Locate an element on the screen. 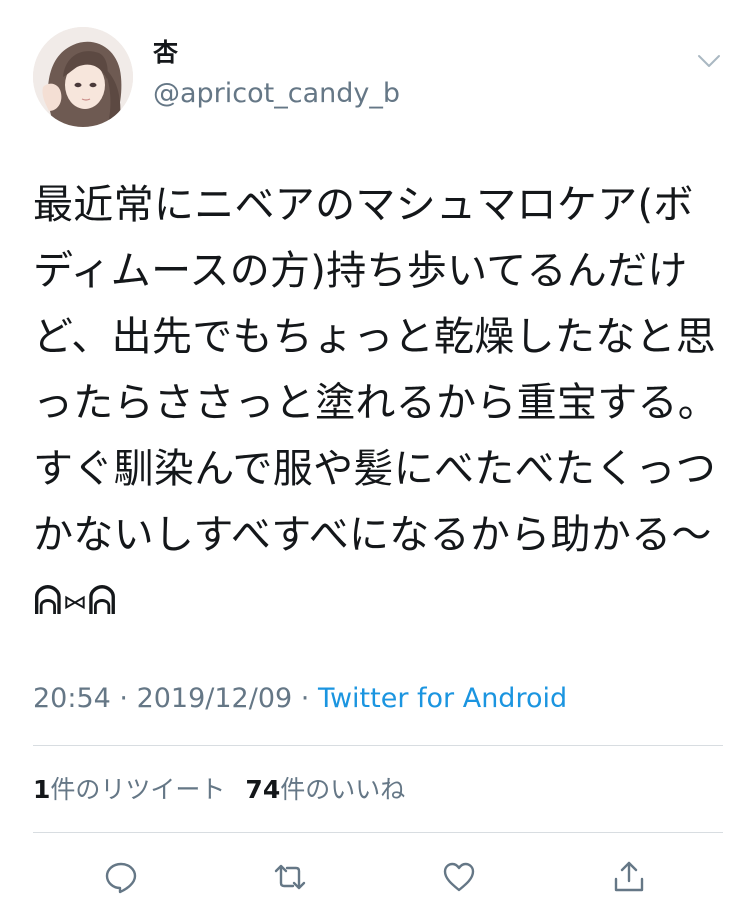 Image resolution: width=750 pixels, height=916 pixels. chevron-down-icon is located at coordinates (709, 61).